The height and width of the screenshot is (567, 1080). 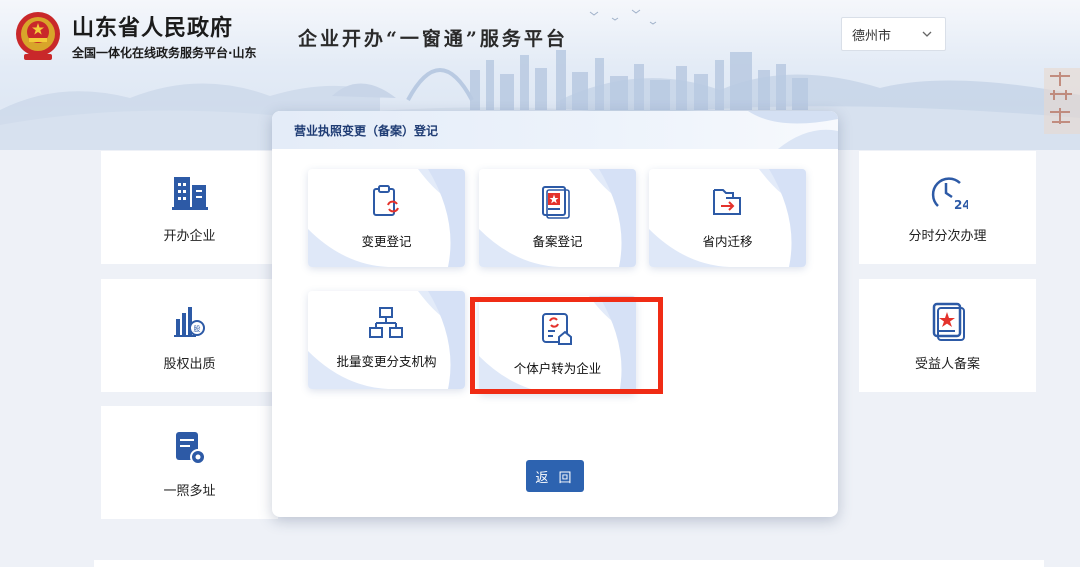 I want to click on org-tree-icon, so click(x=386, y=322).